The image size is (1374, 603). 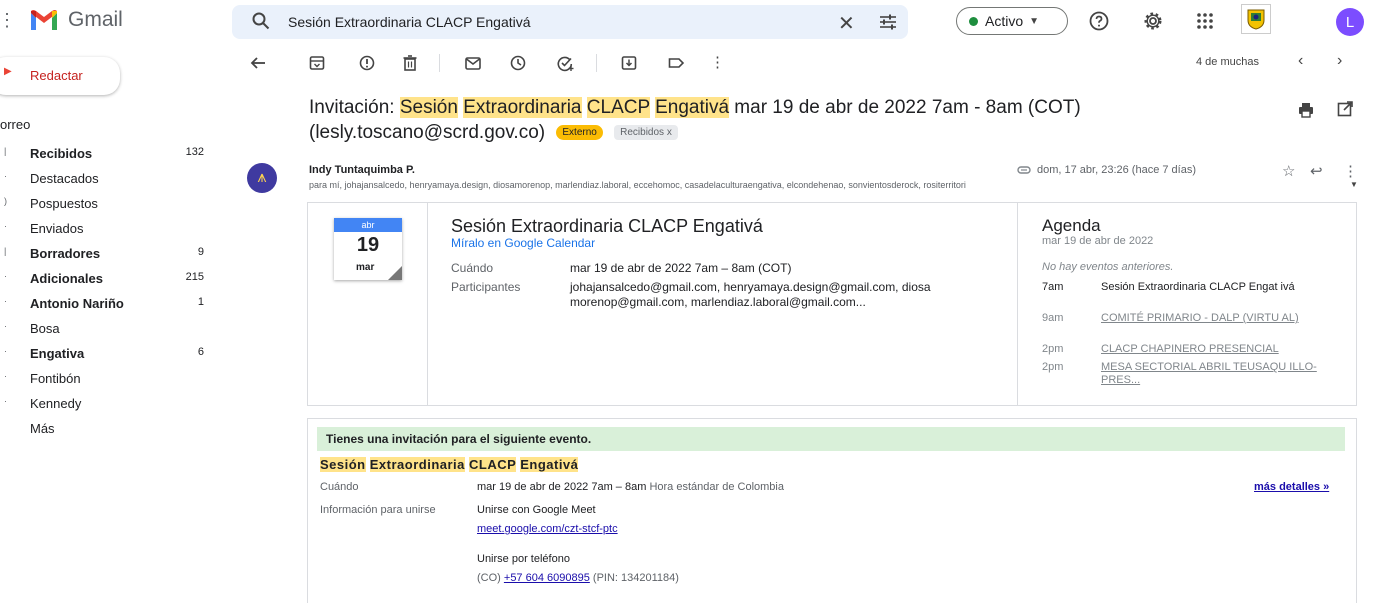 I want to click on organization-logo-icon, so click(x=1256, y=19).